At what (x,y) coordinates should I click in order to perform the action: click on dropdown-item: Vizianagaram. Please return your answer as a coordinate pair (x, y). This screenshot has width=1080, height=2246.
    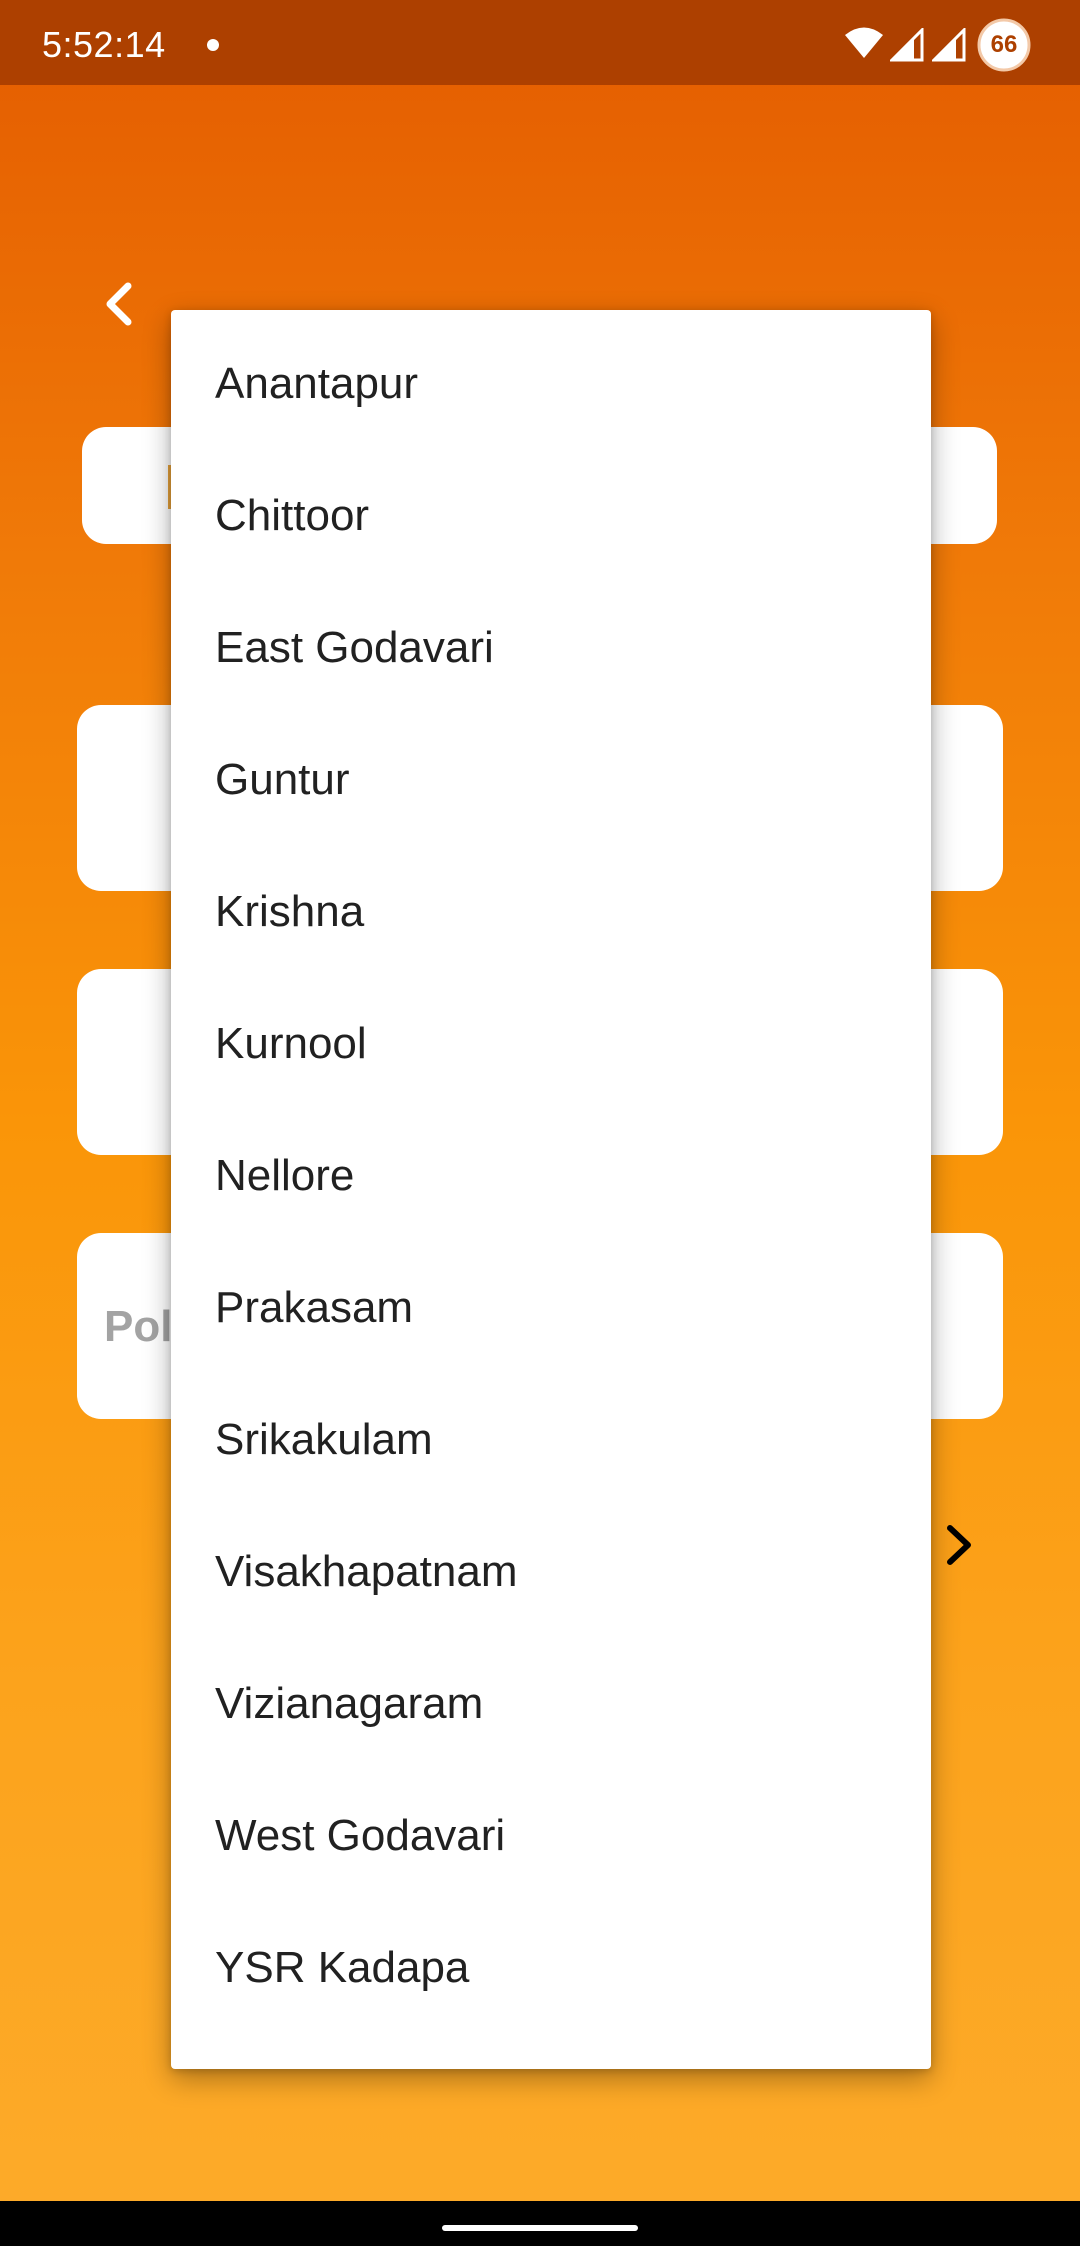
    Looking at the image, I should click on (551, 1704).